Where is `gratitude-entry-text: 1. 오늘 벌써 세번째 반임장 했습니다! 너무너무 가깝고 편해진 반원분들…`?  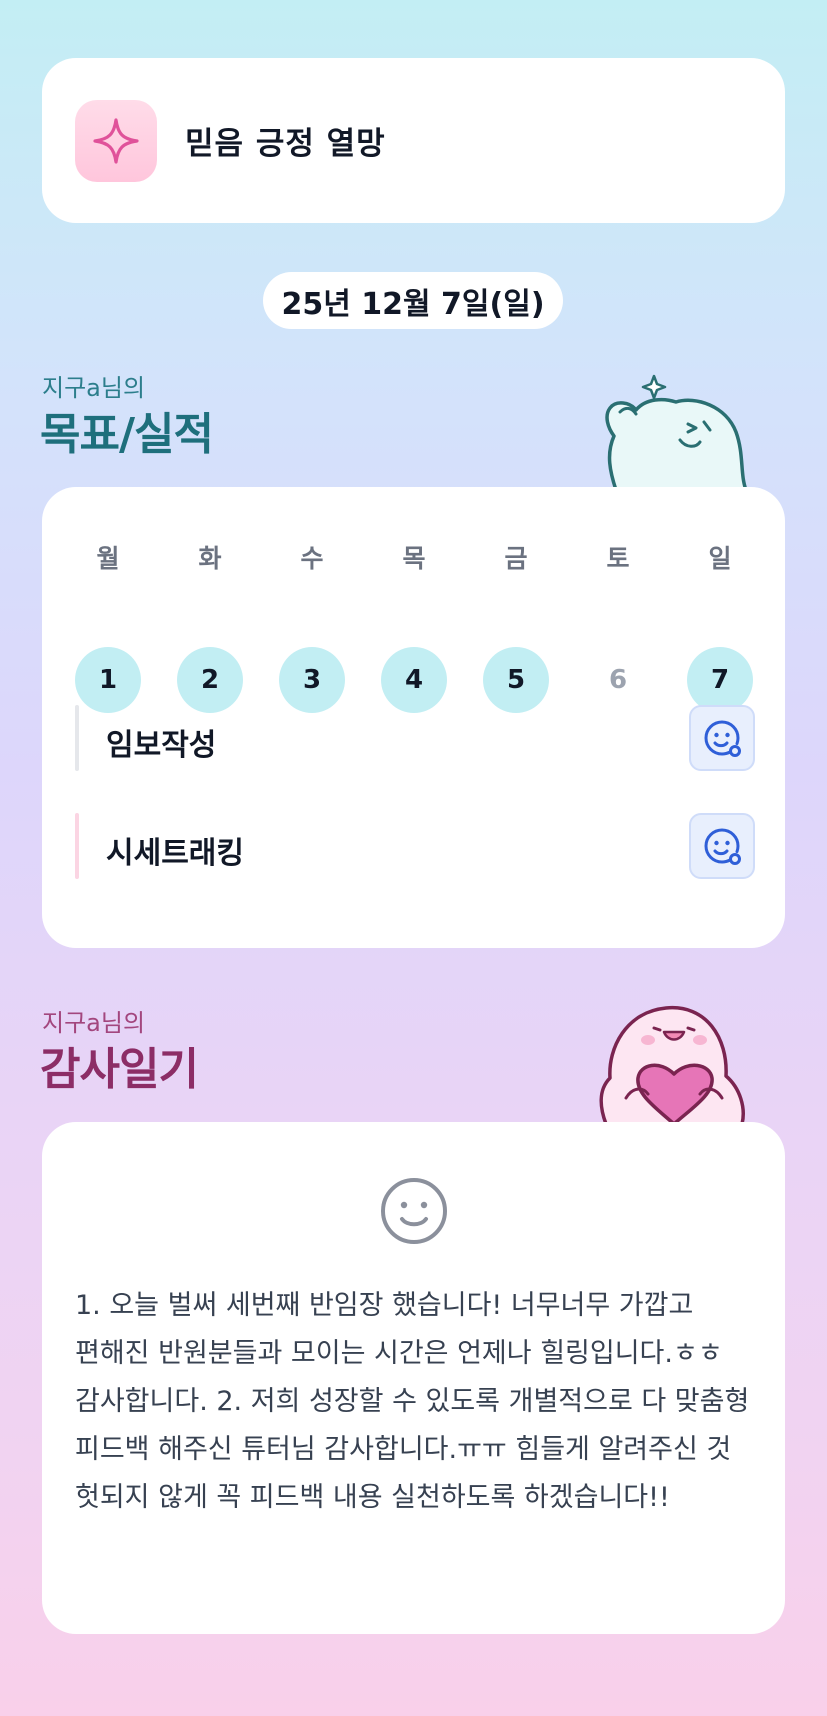 gratitude-entry-text: 1. 오늘 벌써 세번째 반임장 했습니다! 너무너무 가깝고 편해진 반원분들… is located at coordinates (412, 1401).